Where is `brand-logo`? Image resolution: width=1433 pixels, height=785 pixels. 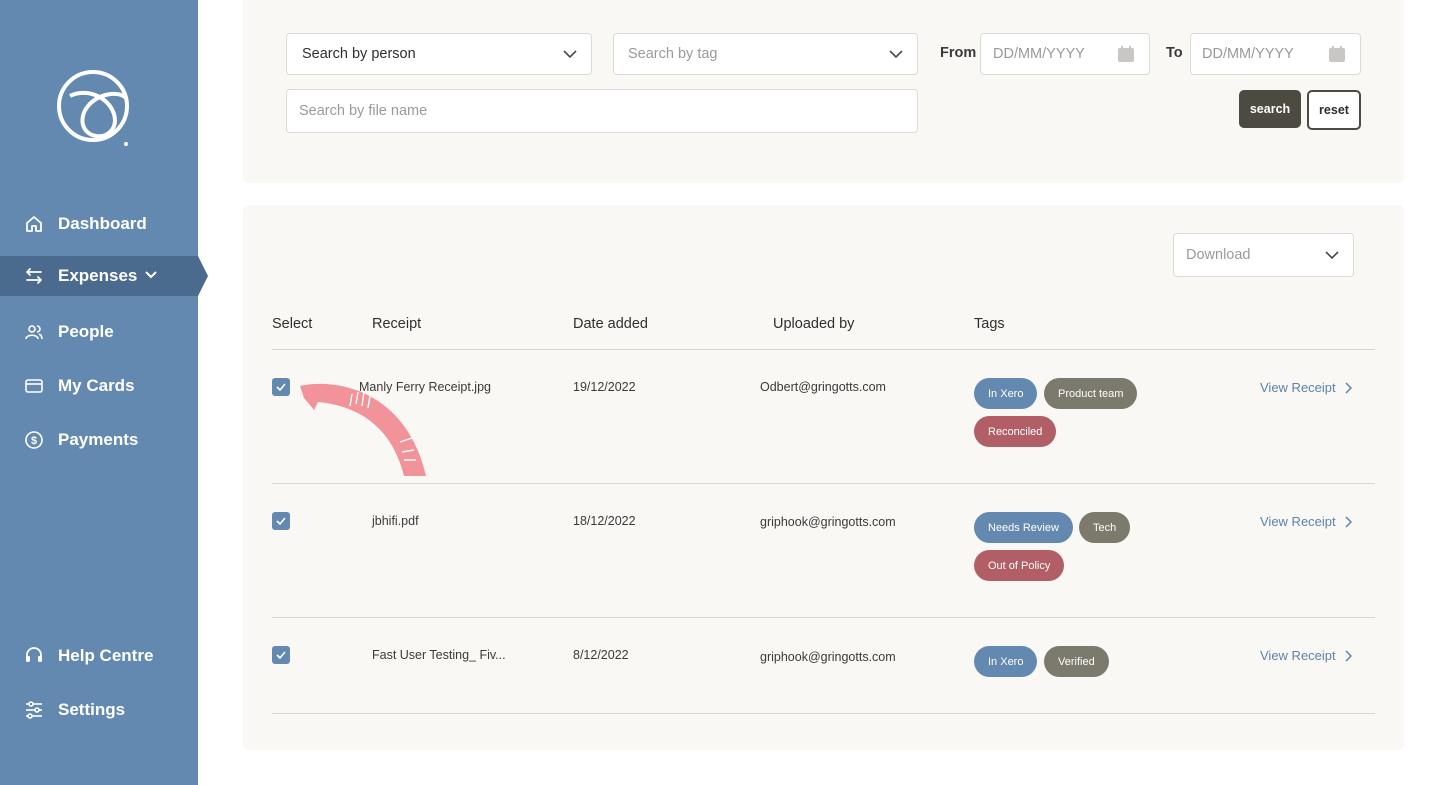
brand-logo is located at coordinates (93, 108).